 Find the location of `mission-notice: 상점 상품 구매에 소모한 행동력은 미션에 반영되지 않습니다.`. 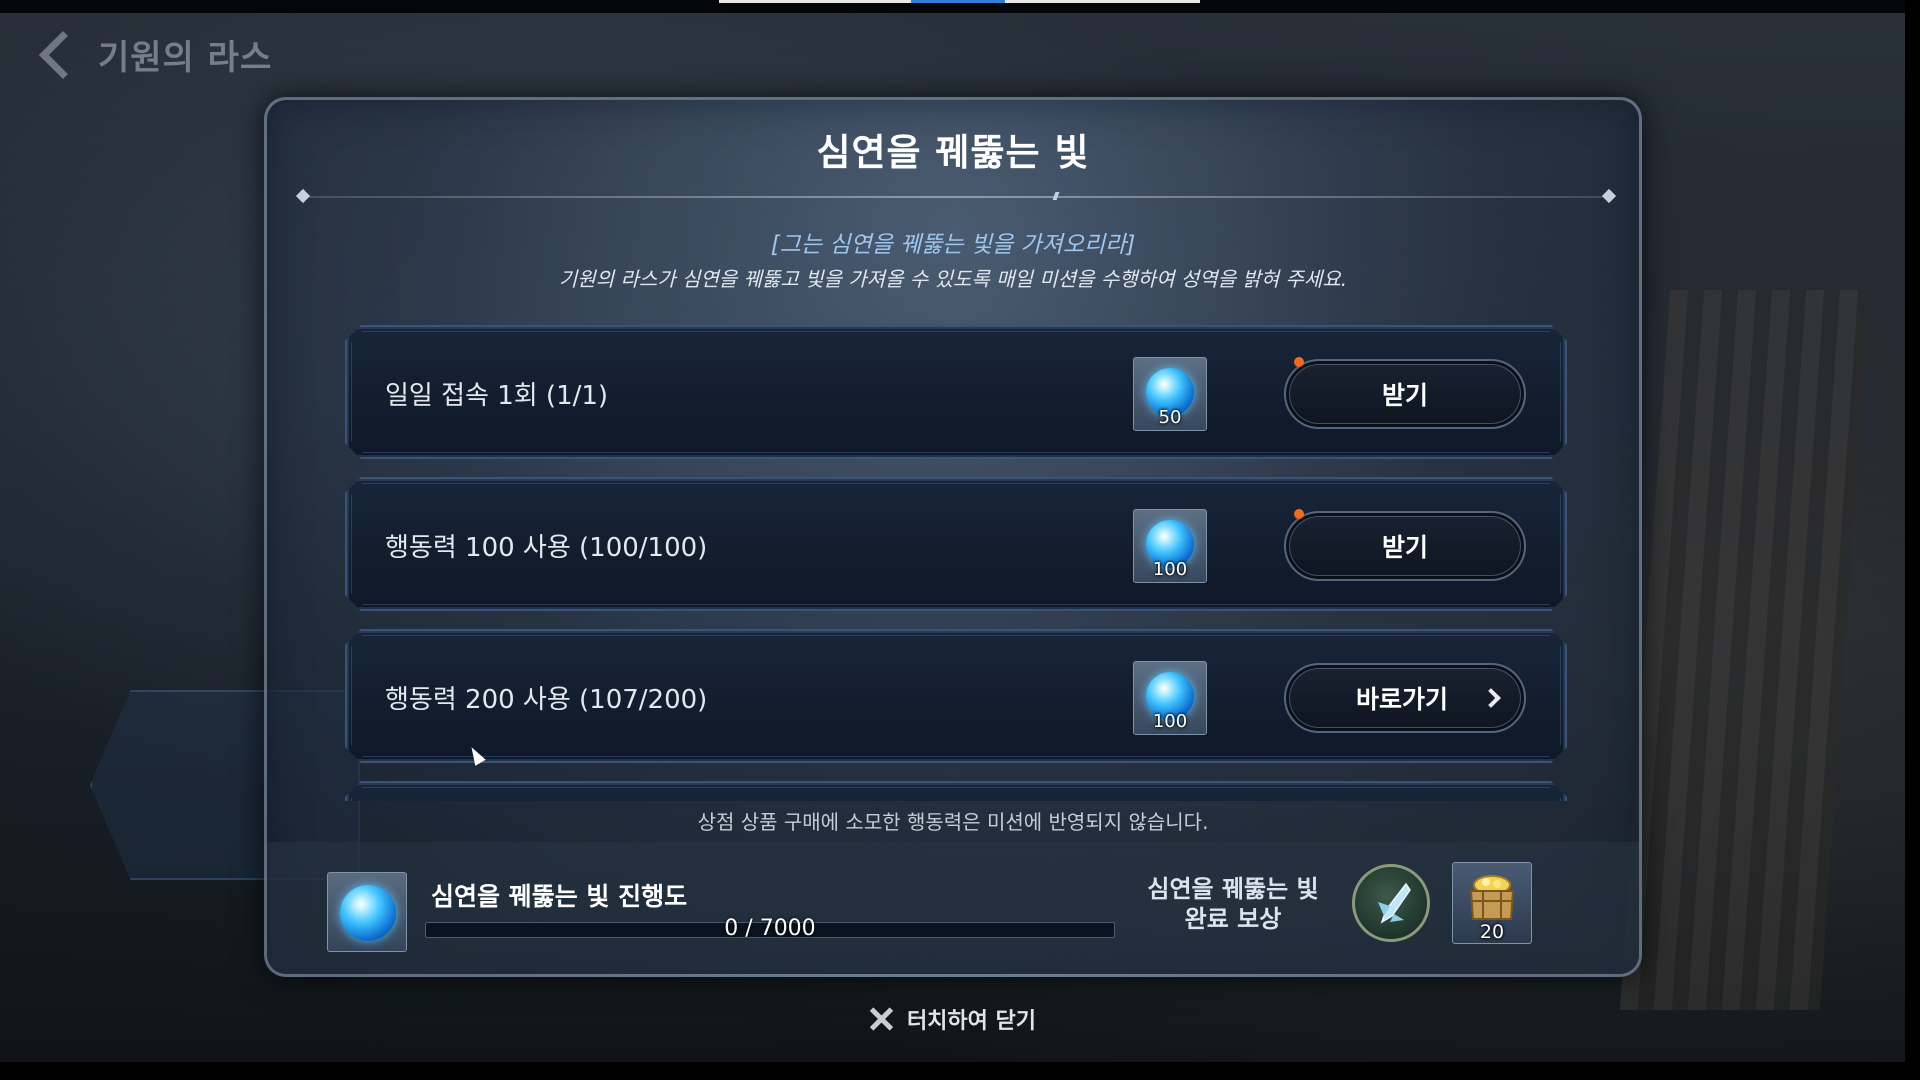

mission-notice: 상점 상품 구매에 소모한 행동력은 미션에 반영되지 않습니다. is located at coordinates (953, 822).